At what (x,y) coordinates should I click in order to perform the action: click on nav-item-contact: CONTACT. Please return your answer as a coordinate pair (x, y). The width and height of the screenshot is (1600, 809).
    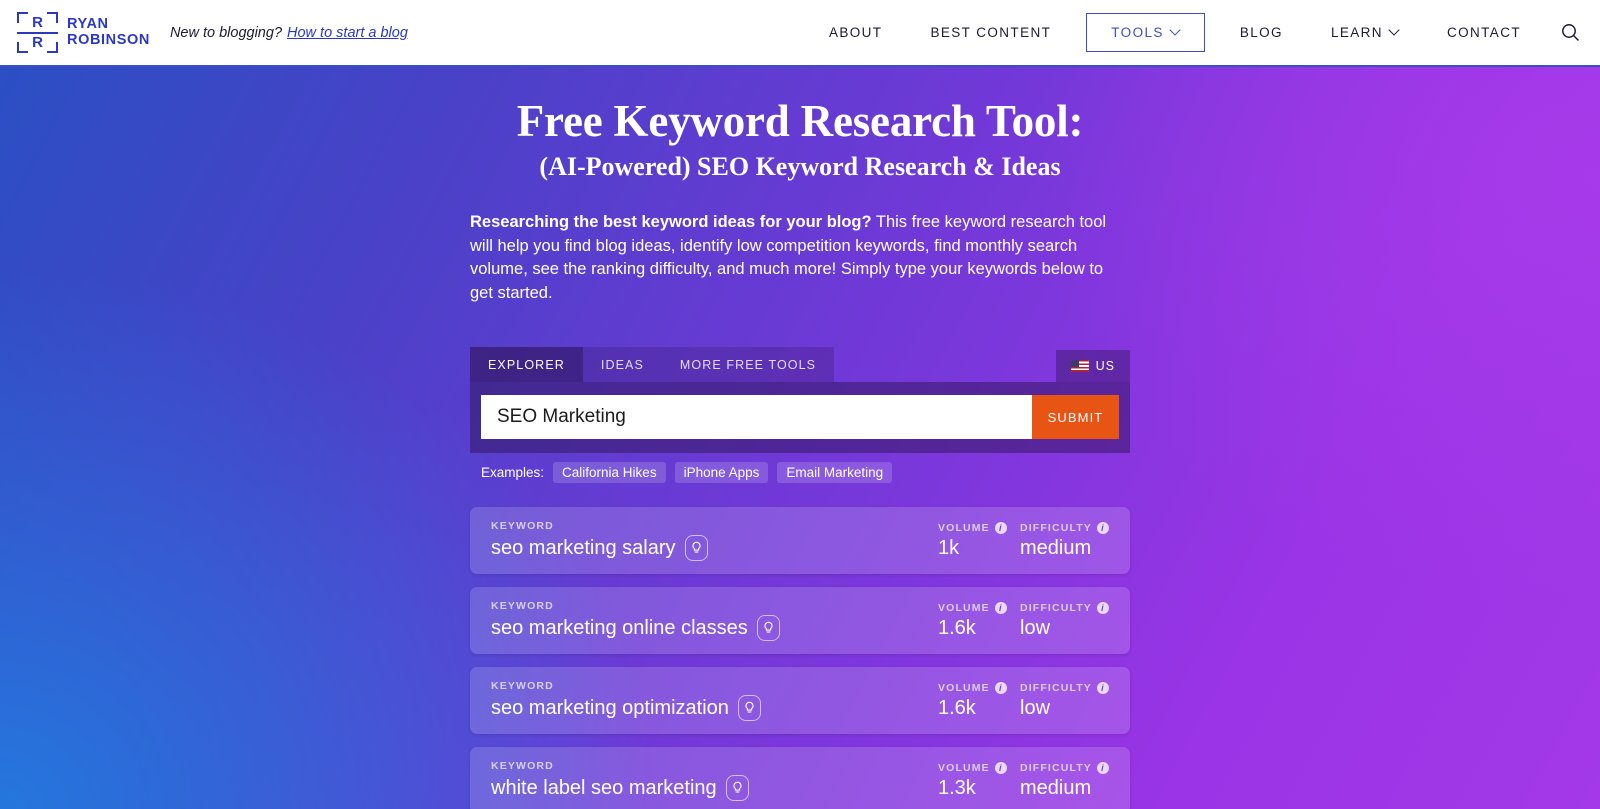
    Looking at the image, I should click on (1484, 32).